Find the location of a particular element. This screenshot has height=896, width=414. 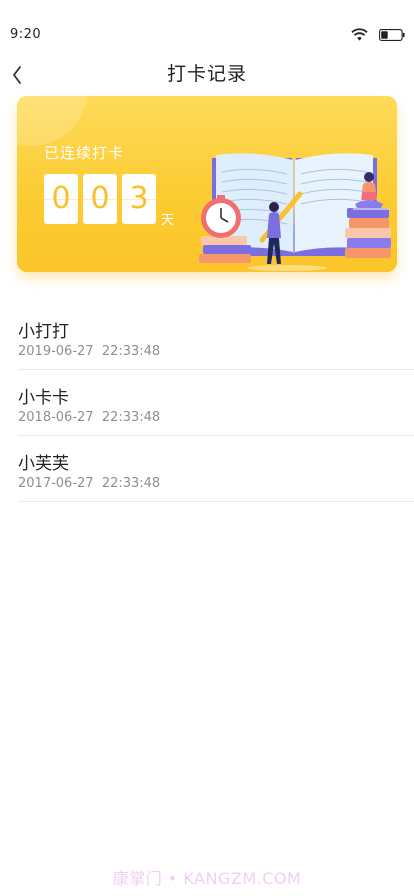

battery-icon is located at coordinates (392, 35).